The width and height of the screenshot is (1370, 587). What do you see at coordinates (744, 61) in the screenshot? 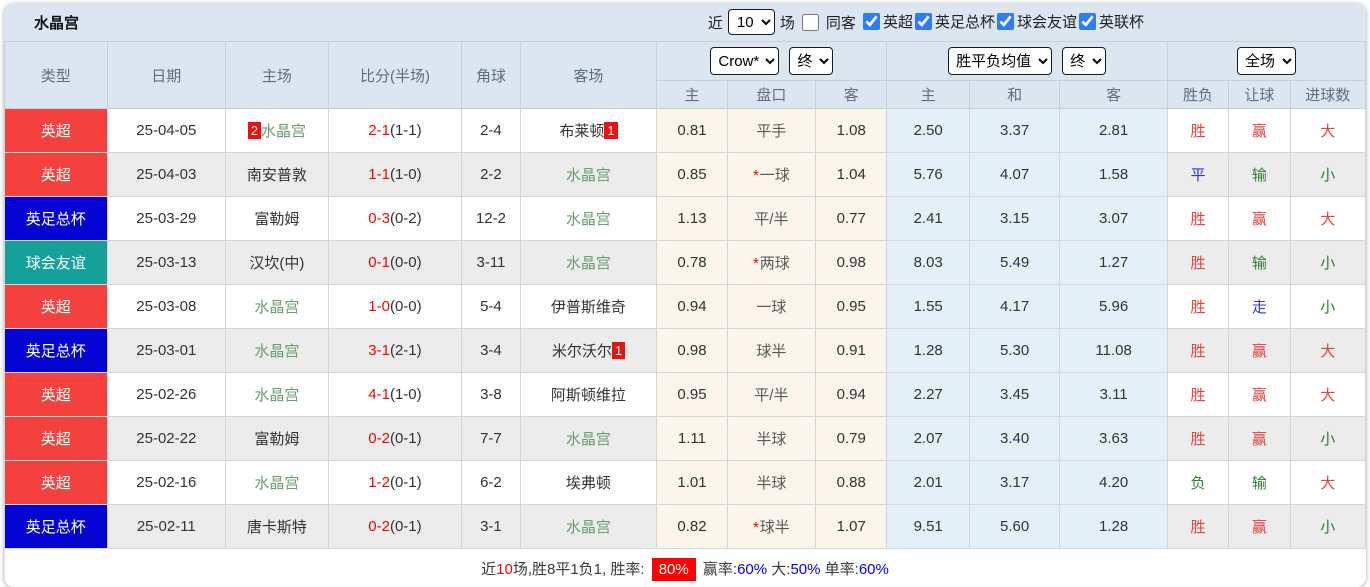
I see `bookmaker-select: Crow*` at bounding box center [744, 61].